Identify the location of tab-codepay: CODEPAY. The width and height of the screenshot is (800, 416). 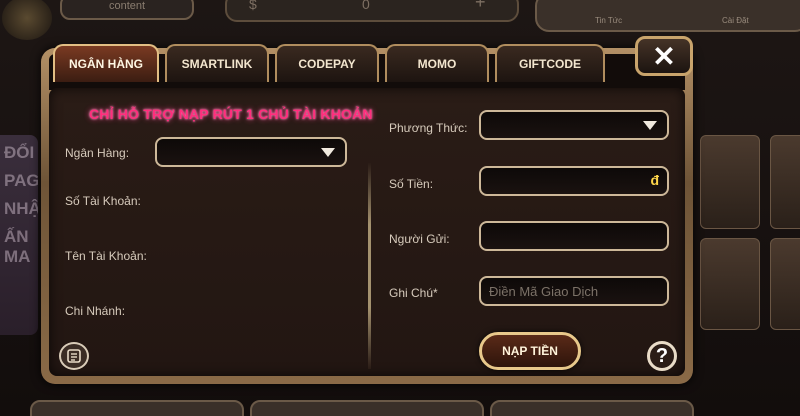
(327, 63).